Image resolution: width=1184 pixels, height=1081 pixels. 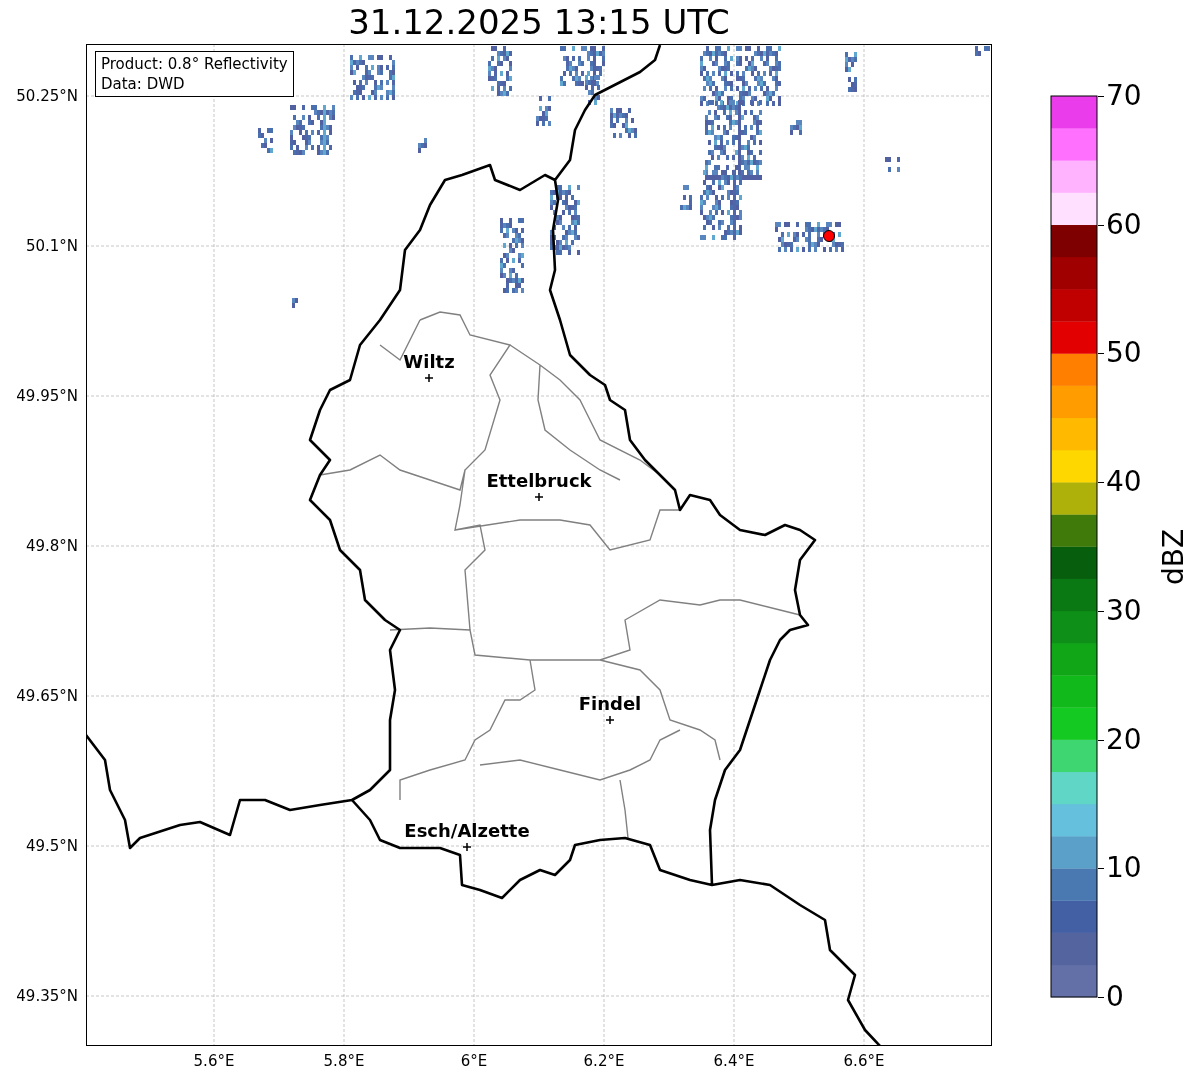 What do you see at coordinates (539, 480) in the screenshot?
I see `city-label: Ettelbruck` at bounding box center [539, 480].